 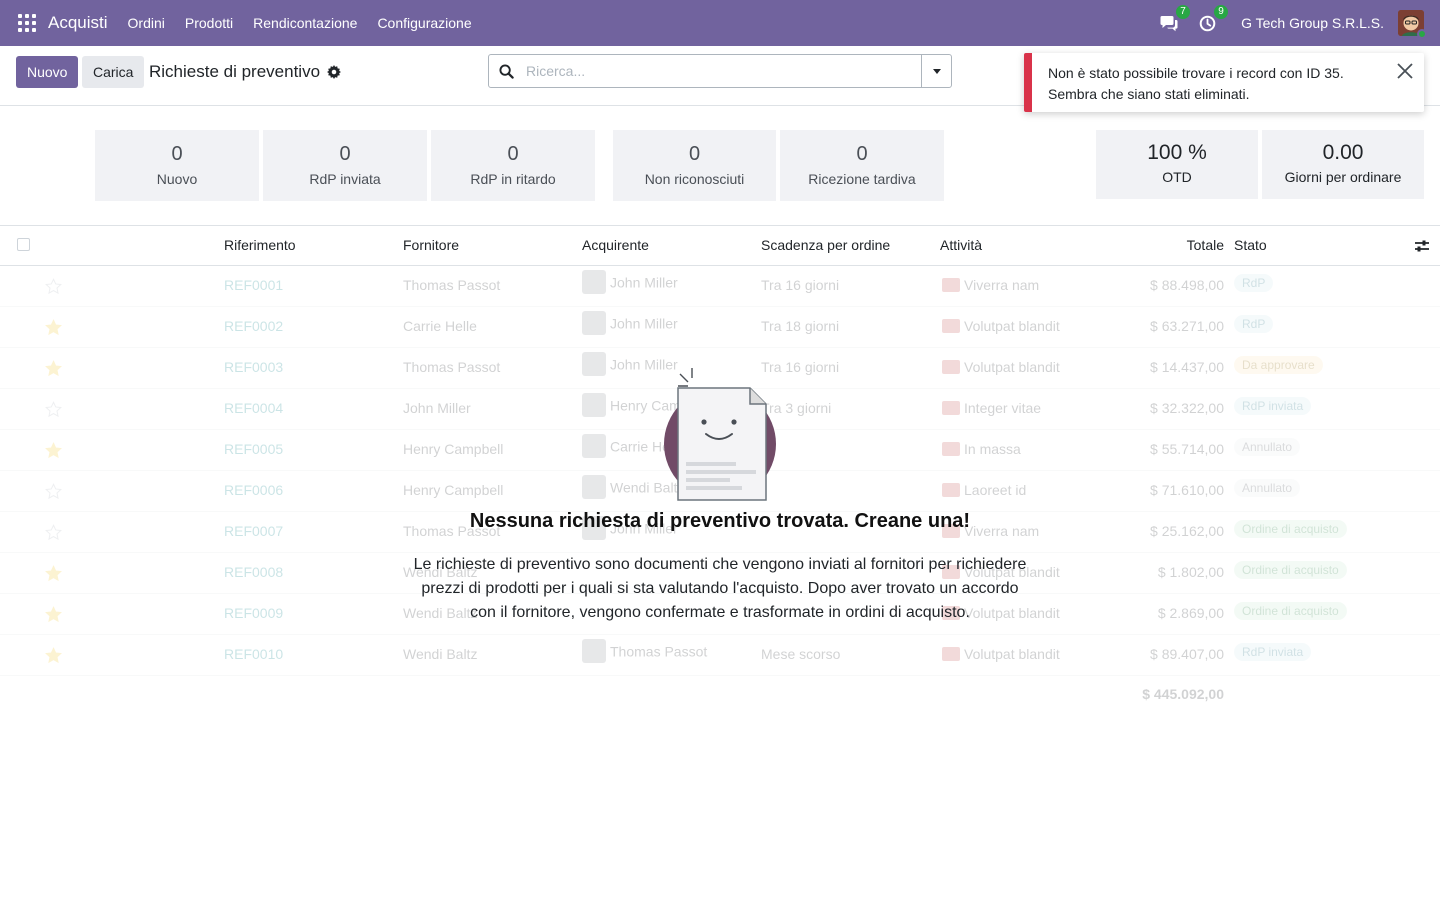 I want to click on column-header-activity: Attività, so click(x=961, y=245).